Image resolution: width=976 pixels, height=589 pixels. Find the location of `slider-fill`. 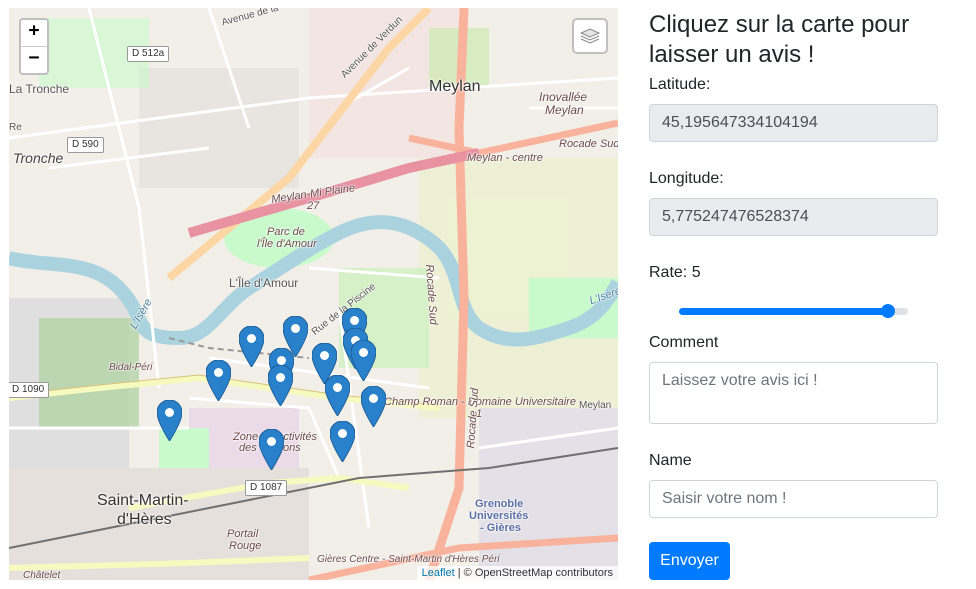

slider-fill is located at coordinates (783, 311).